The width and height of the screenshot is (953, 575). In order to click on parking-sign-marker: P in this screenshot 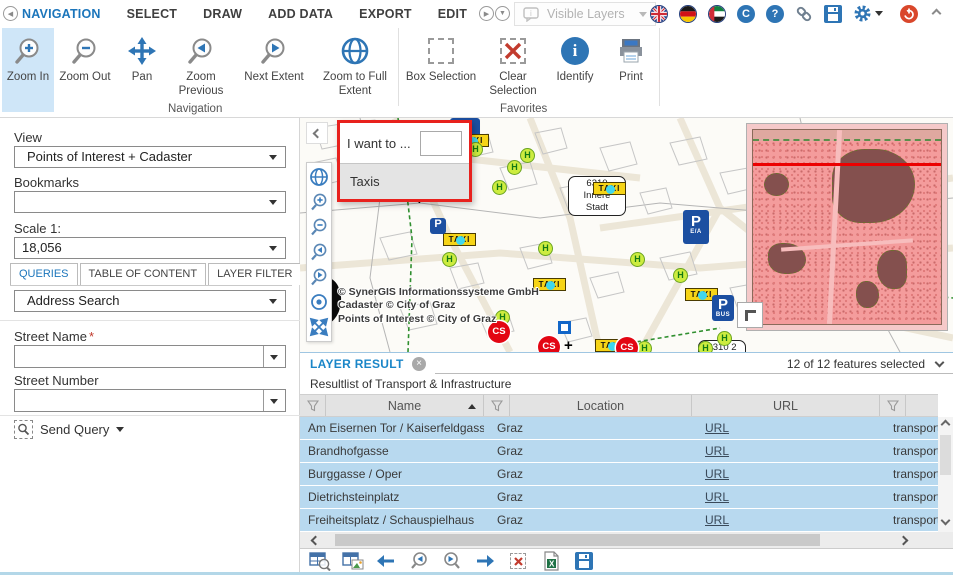, I will do `click(438, 226)`.